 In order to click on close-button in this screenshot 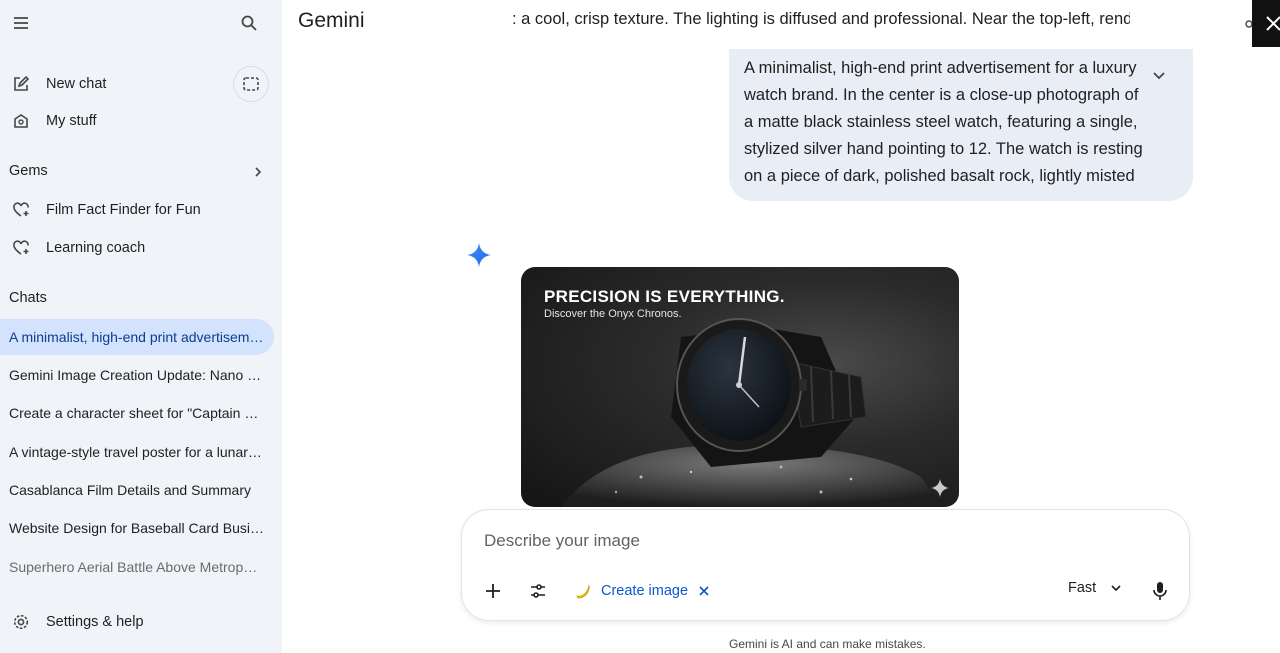, I will do `click(1266, 23)`.